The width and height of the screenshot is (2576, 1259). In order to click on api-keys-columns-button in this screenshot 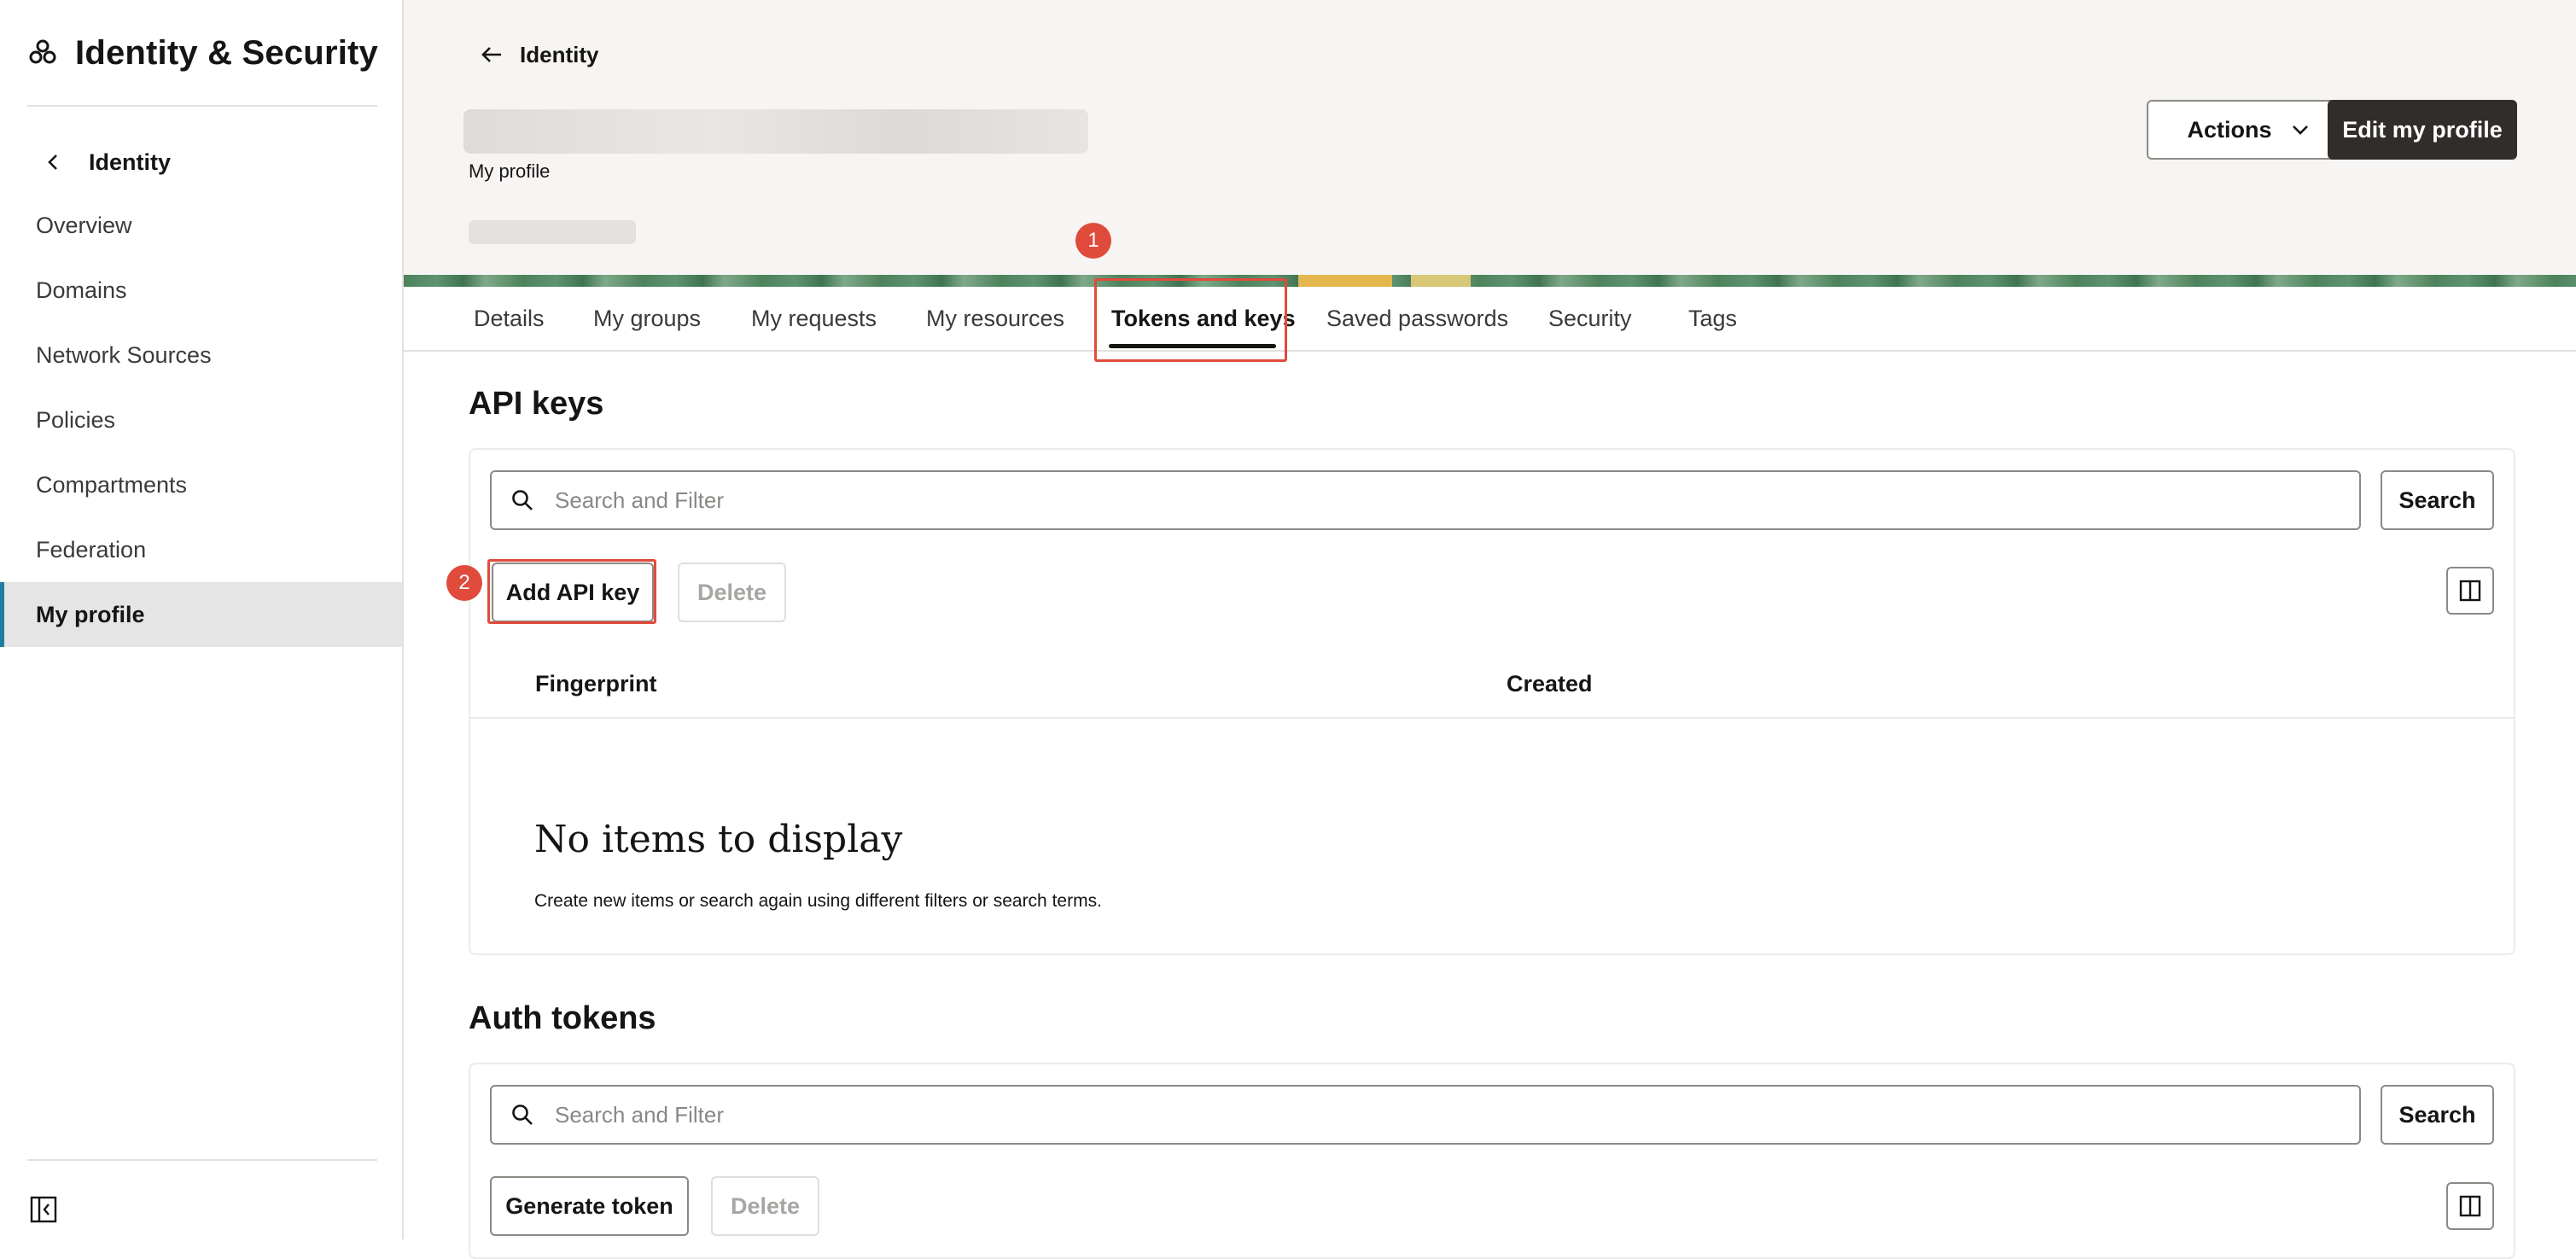, I will do `click(2470, 591)`.